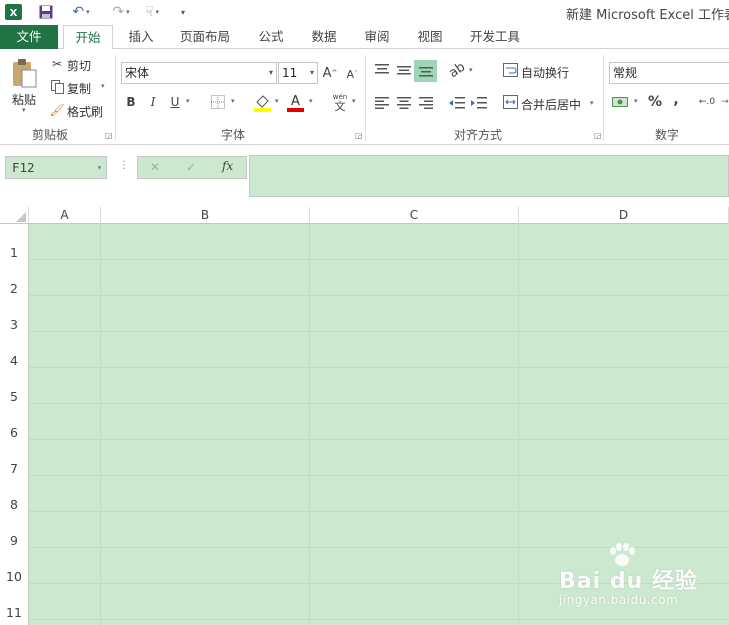 This screenshot has width=729, height=625. Describe the element at coordinates (65, 215) in the screenshot. I see `column-header-a: A` at that location.